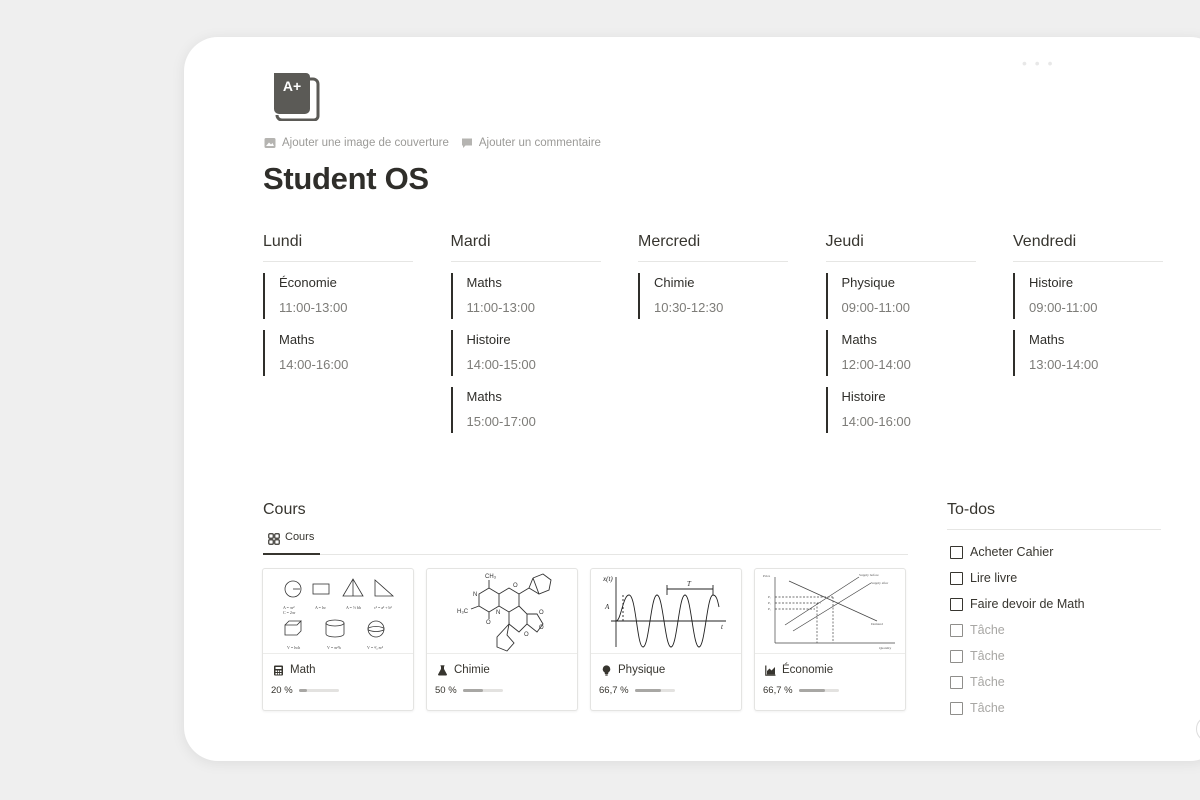  What do you see at coordinates (830, 665) in the screenshot?
I see `course-name: Économie` at bounding box center [830, 665].